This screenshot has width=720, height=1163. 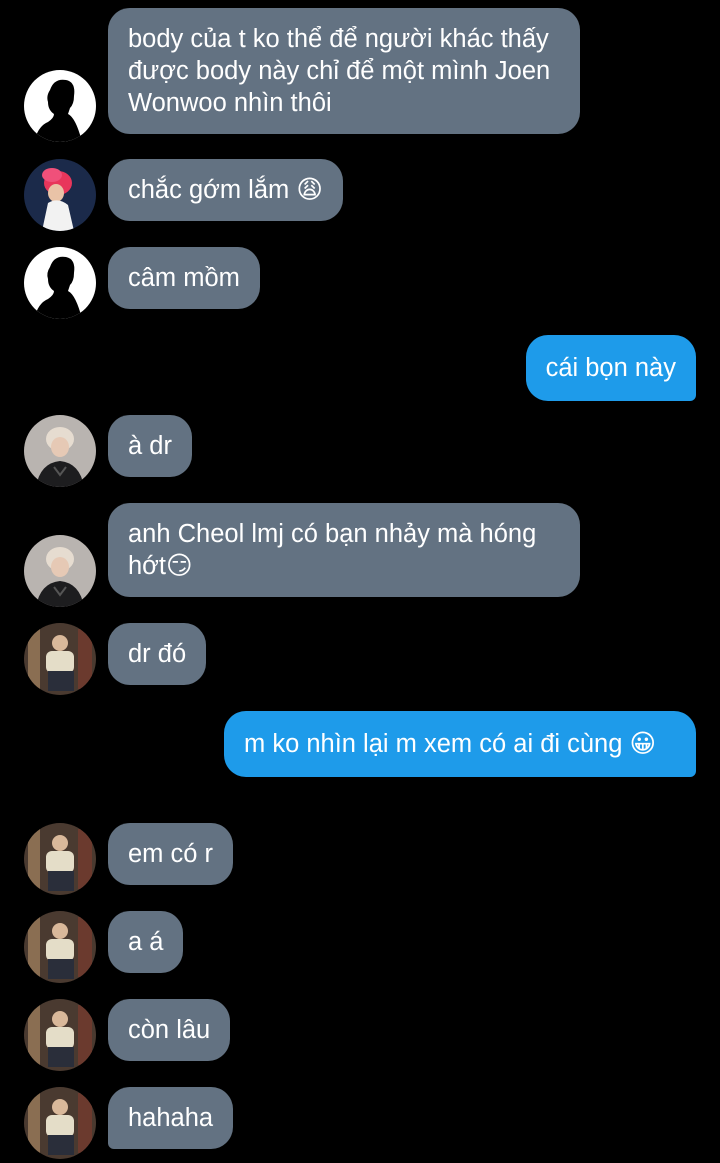 I want to click on message-bubble: chắc gớm lắm 😩, so click(x=225, y=190).